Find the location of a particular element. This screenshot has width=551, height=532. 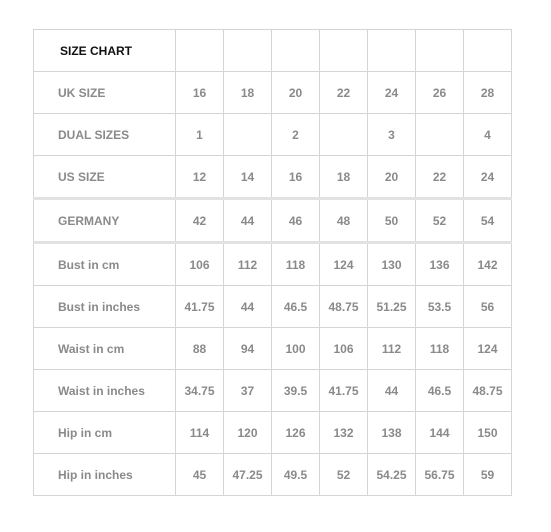

value-cell: 49.5 is located at coordinates (295, 474).